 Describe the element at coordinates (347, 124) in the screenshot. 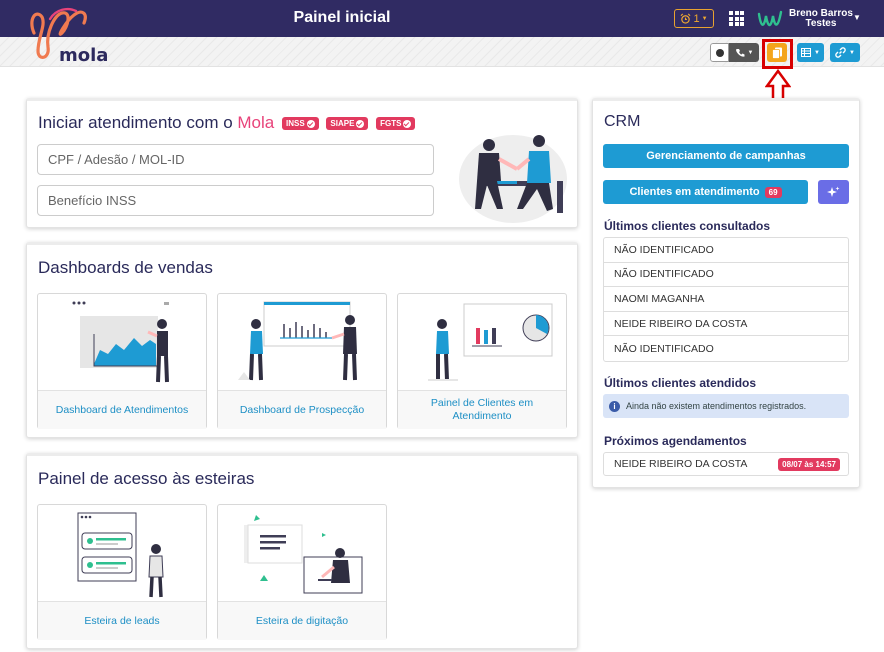

I see `badge-siape: SIAPE` at that location.